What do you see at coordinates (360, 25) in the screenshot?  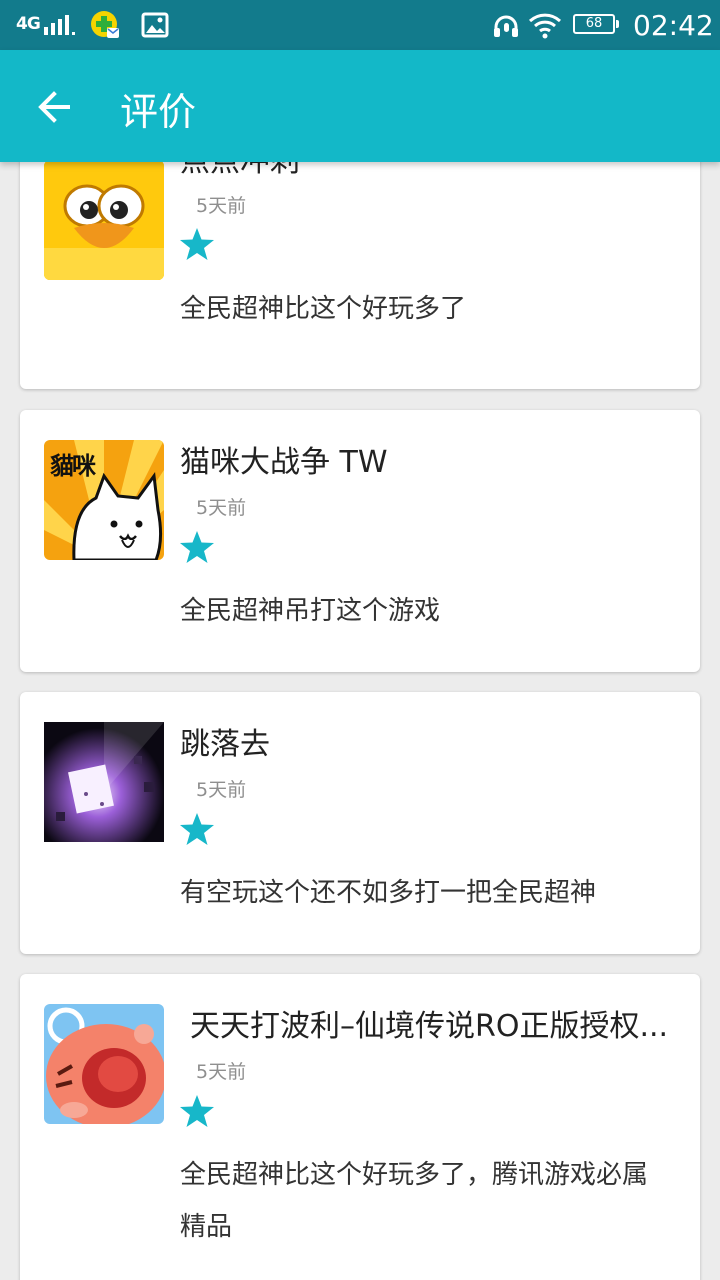 I see `status-bar: 4G 68 02:42` at bounding box center [360, 25].